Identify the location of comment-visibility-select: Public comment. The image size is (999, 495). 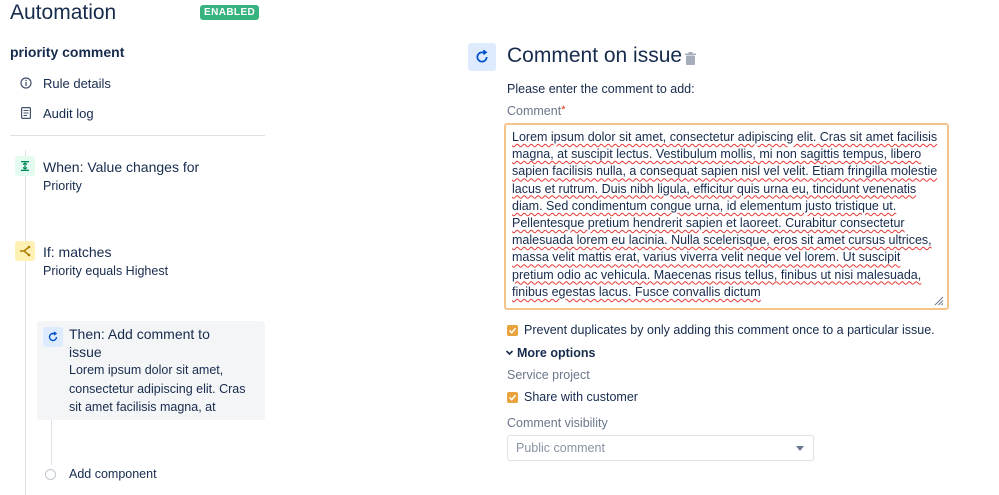
(660, 448).